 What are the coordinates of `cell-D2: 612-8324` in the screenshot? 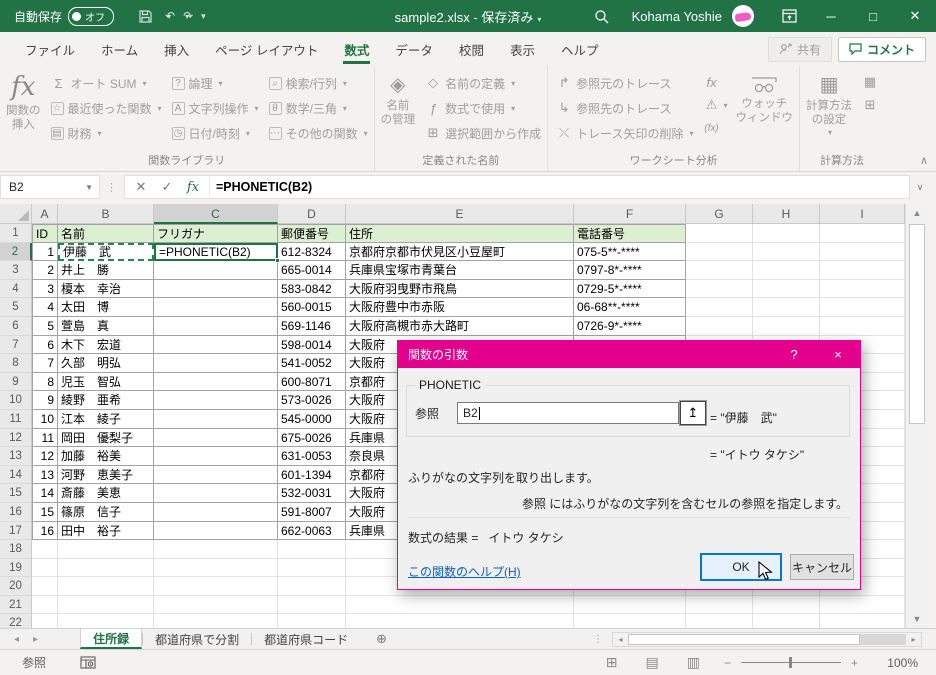 It's located at (312, 252).